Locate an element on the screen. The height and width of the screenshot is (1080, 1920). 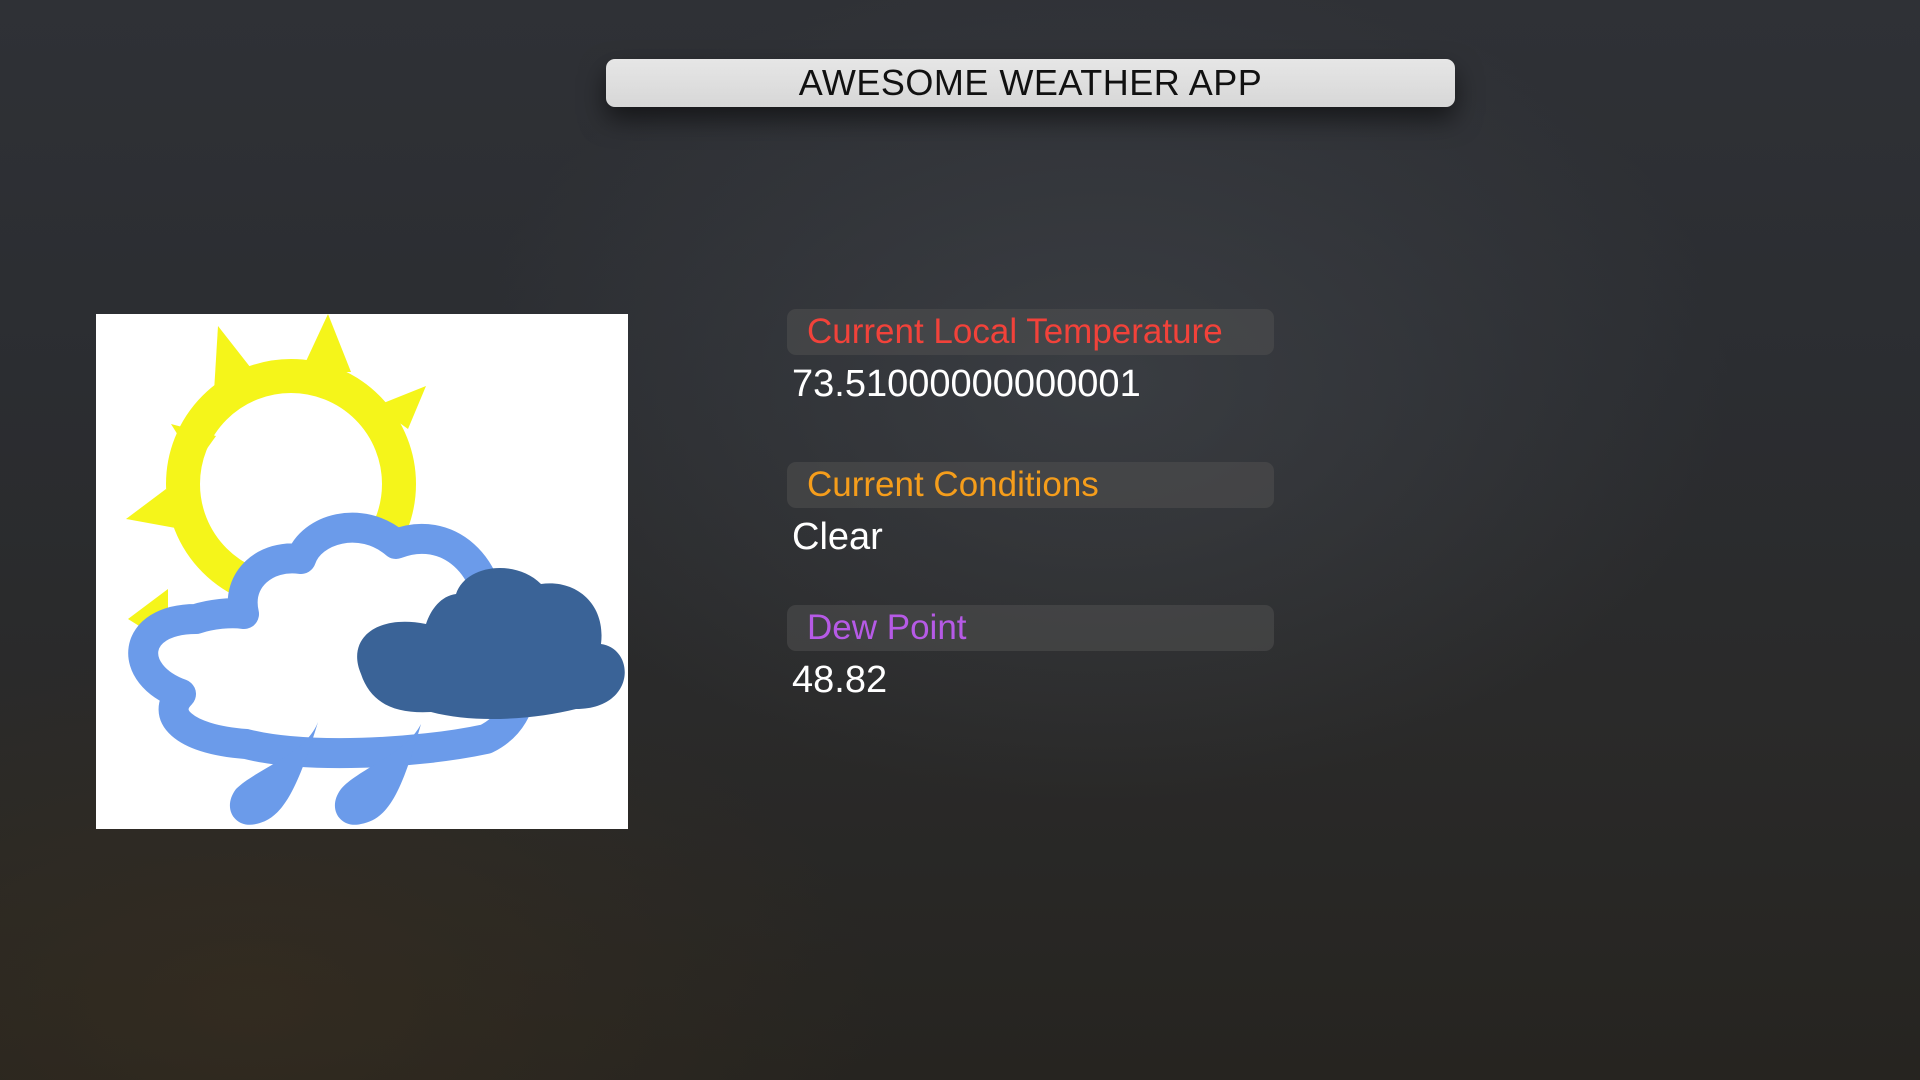
dew-point-value: 48.82 is located at coordinates (840, 680).